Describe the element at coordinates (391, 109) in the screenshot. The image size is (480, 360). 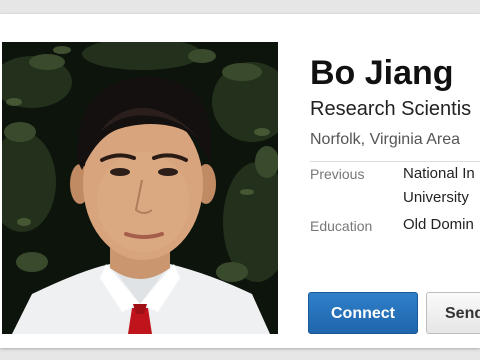
I see `profile-headline: Research Scientis` at that location.